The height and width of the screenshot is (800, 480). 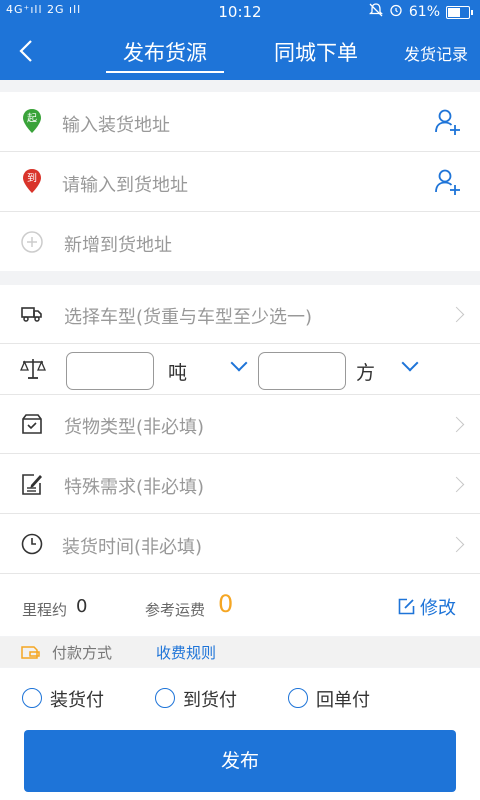 What do you see at coordinates (45, 610) in the screenshot?
I see `mileage-label: 里程约` at bounding box center [45, 610].